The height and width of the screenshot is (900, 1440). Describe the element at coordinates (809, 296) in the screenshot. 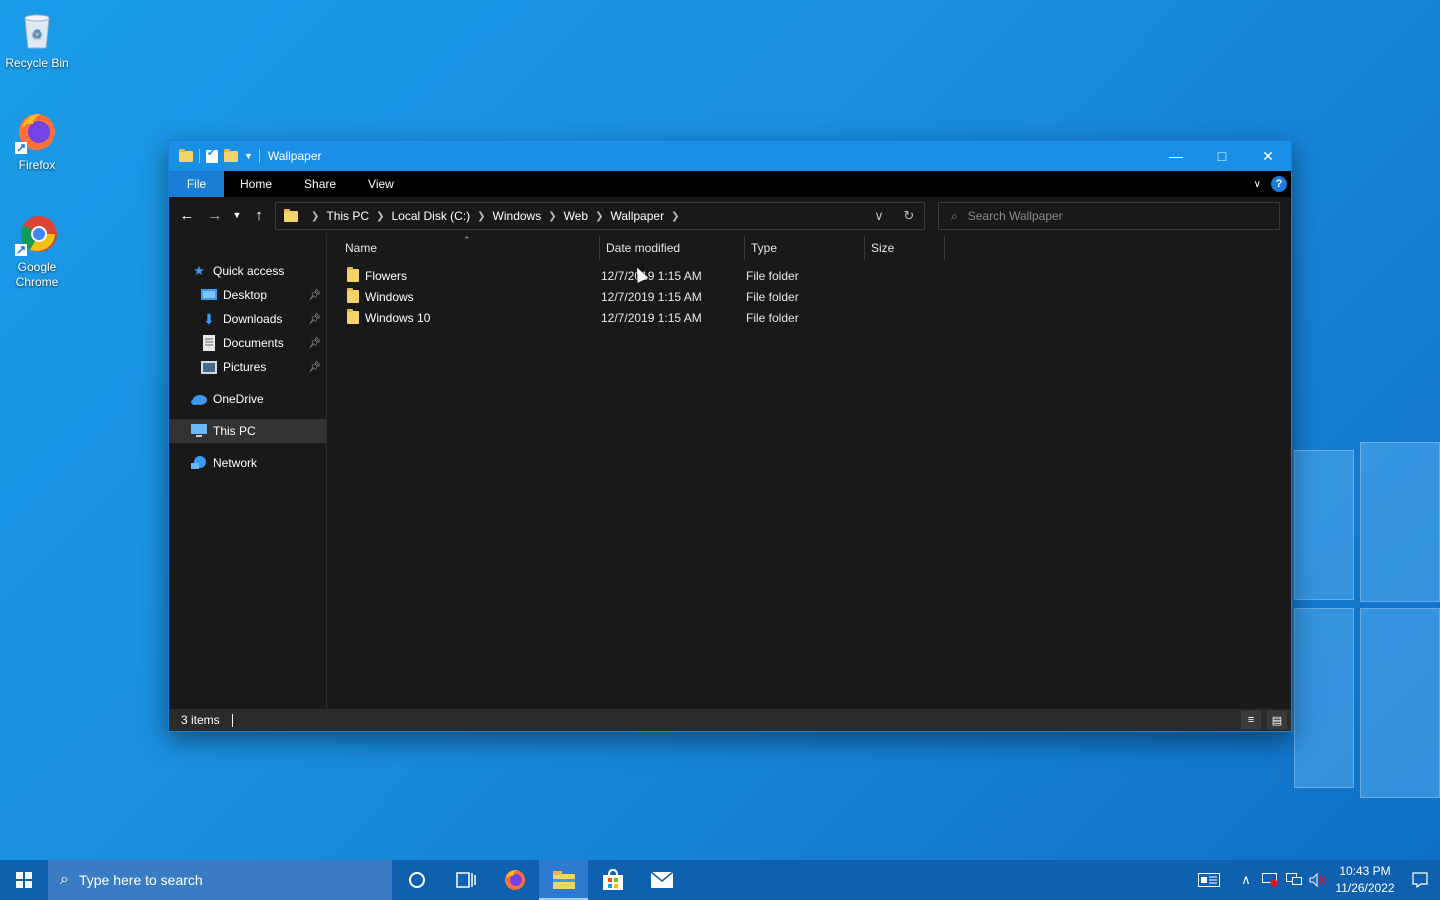

I see `file-row: Windows 12/7/2019 1:15 AM File folder` at that location.